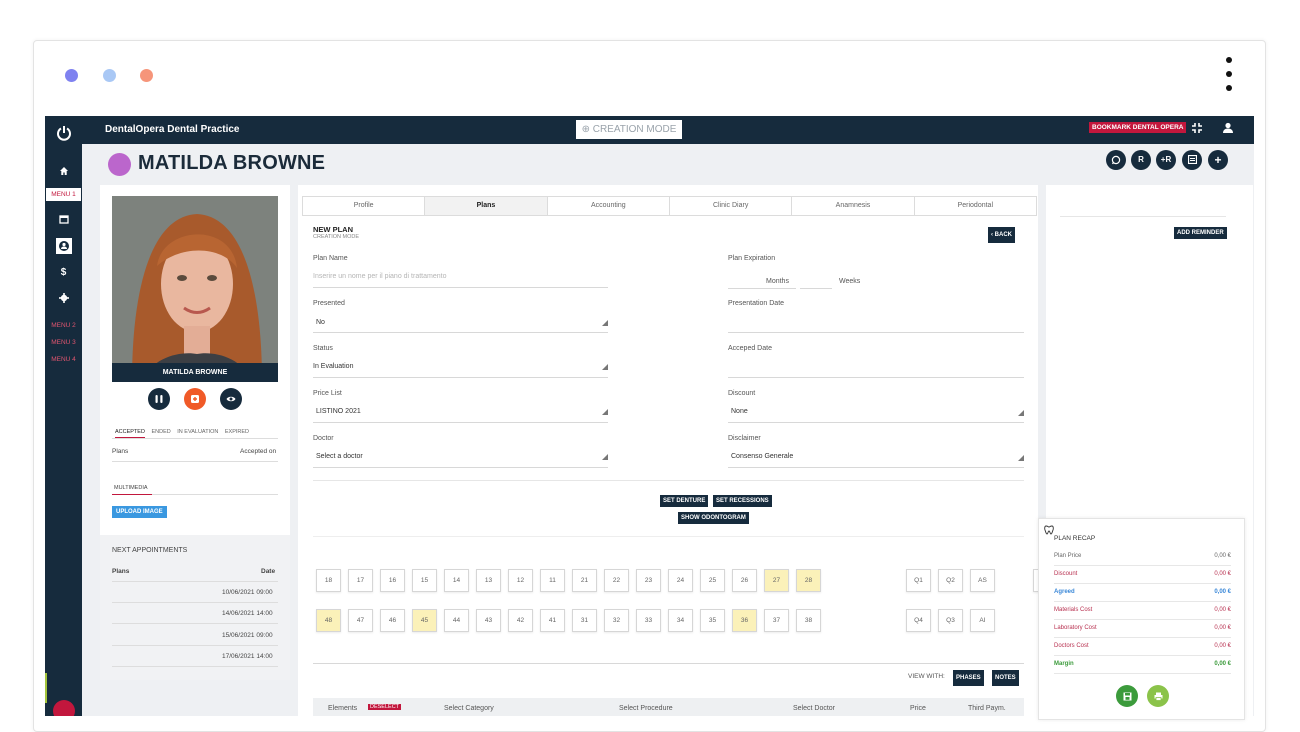 The image size is (1300, 732). Describe the element at coordinates (982, 580) in the screenshot. I see `quadrant-as: AS` at that location.